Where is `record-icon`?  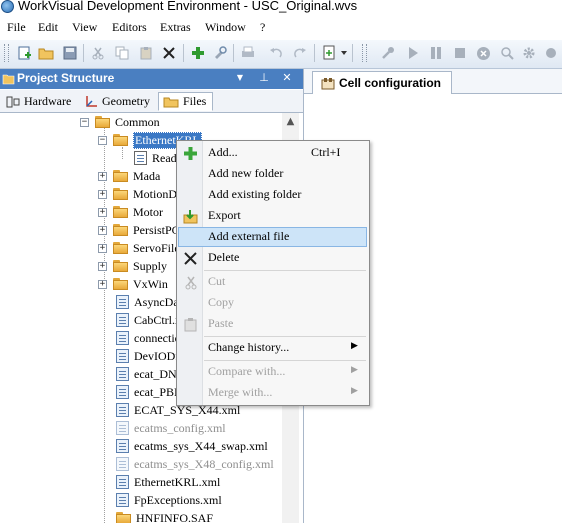 record-icon is located at coordinates (551, 53).